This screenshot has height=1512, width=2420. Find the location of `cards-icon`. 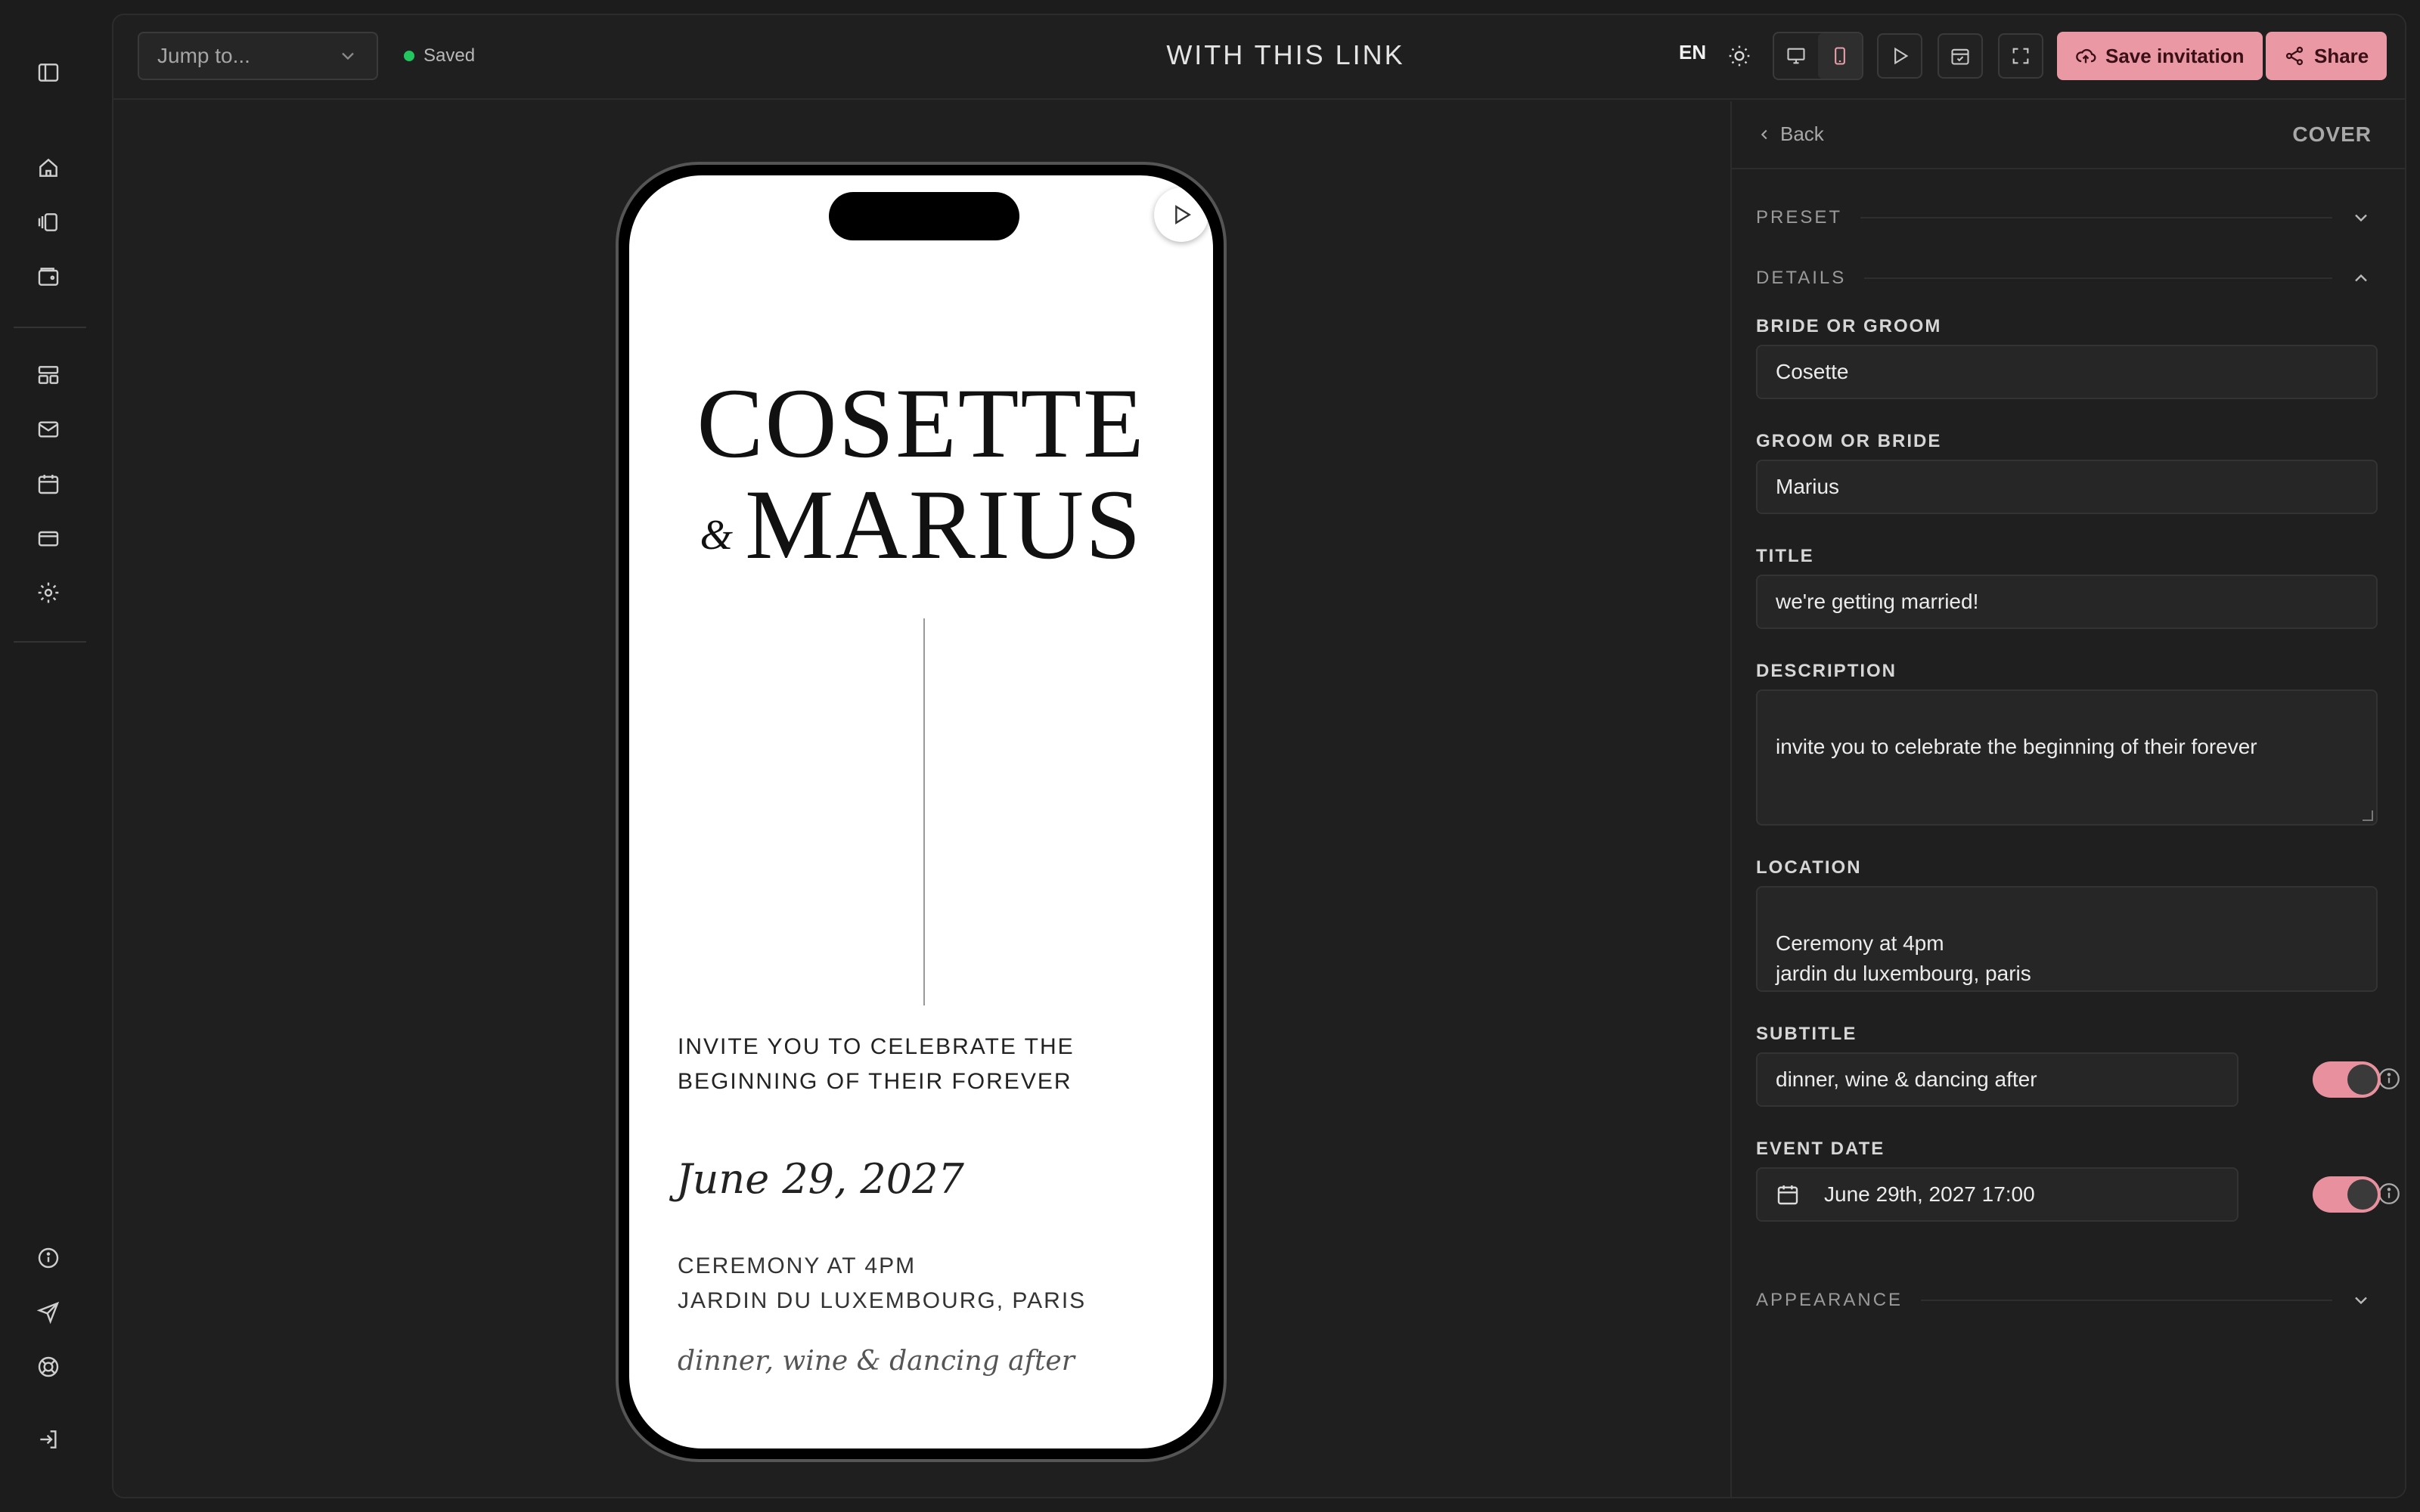

cards-icon is located at coordinates (48, 222).